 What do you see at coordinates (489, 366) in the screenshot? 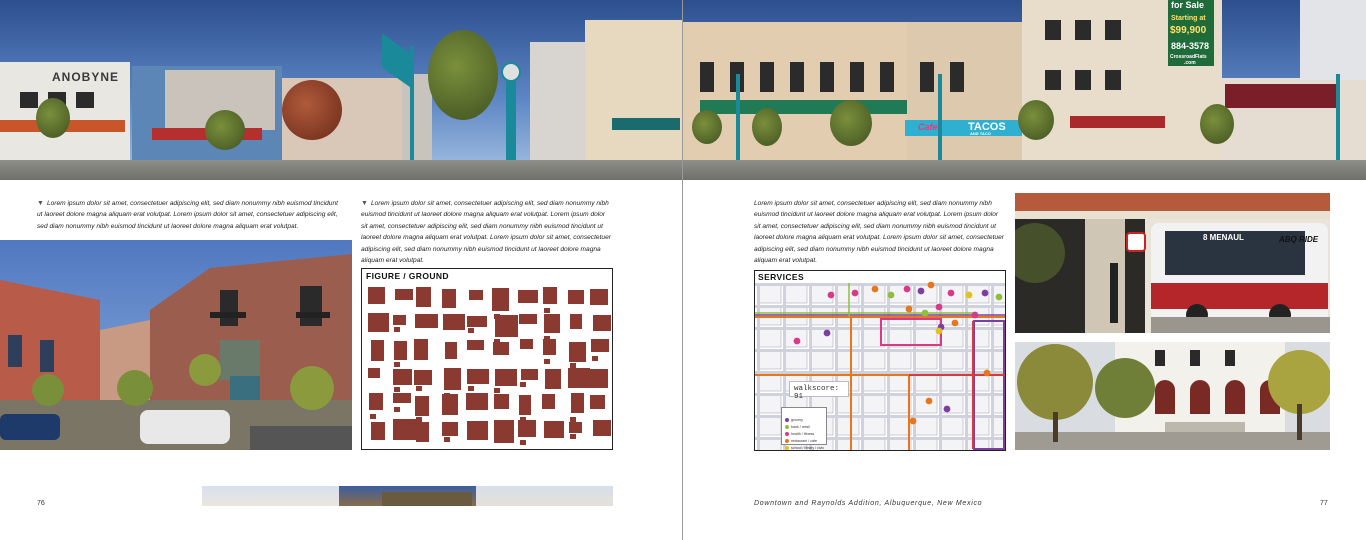
I see `figure-ground-buildings` at bounding box center [489, 366].